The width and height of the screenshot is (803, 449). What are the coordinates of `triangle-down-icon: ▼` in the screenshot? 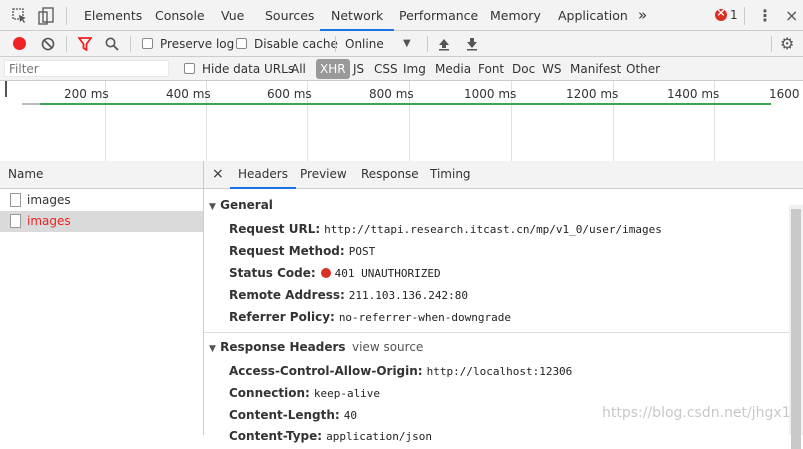 It's located at (212, 349).